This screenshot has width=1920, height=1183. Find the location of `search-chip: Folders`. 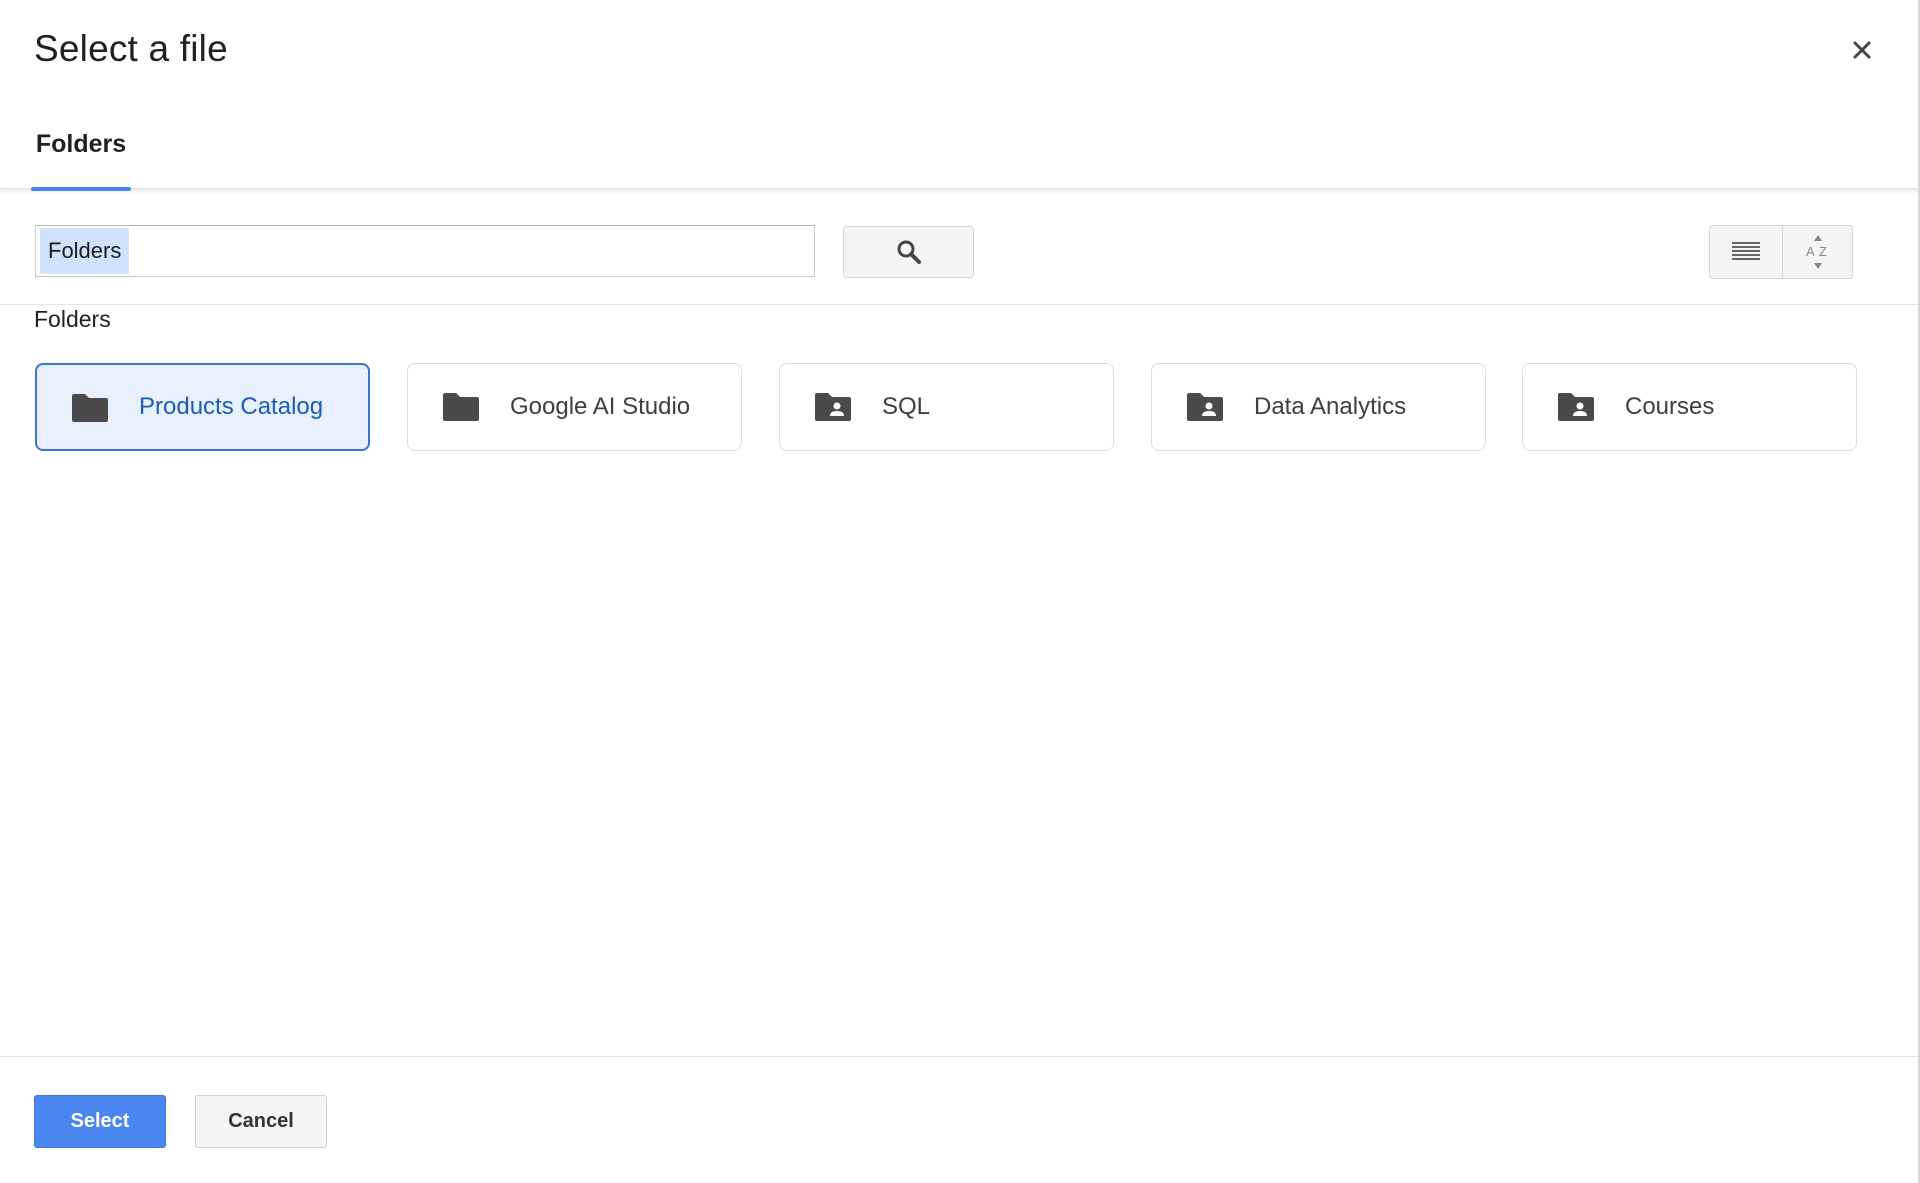

search-chip: Folders is located at coordinates (85, 251).